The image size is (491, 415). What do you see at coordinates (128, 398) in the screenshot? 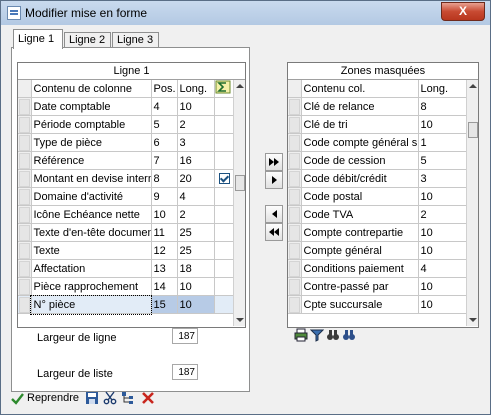
I see `layout-tree-icon` at bounding box center [128, 398].